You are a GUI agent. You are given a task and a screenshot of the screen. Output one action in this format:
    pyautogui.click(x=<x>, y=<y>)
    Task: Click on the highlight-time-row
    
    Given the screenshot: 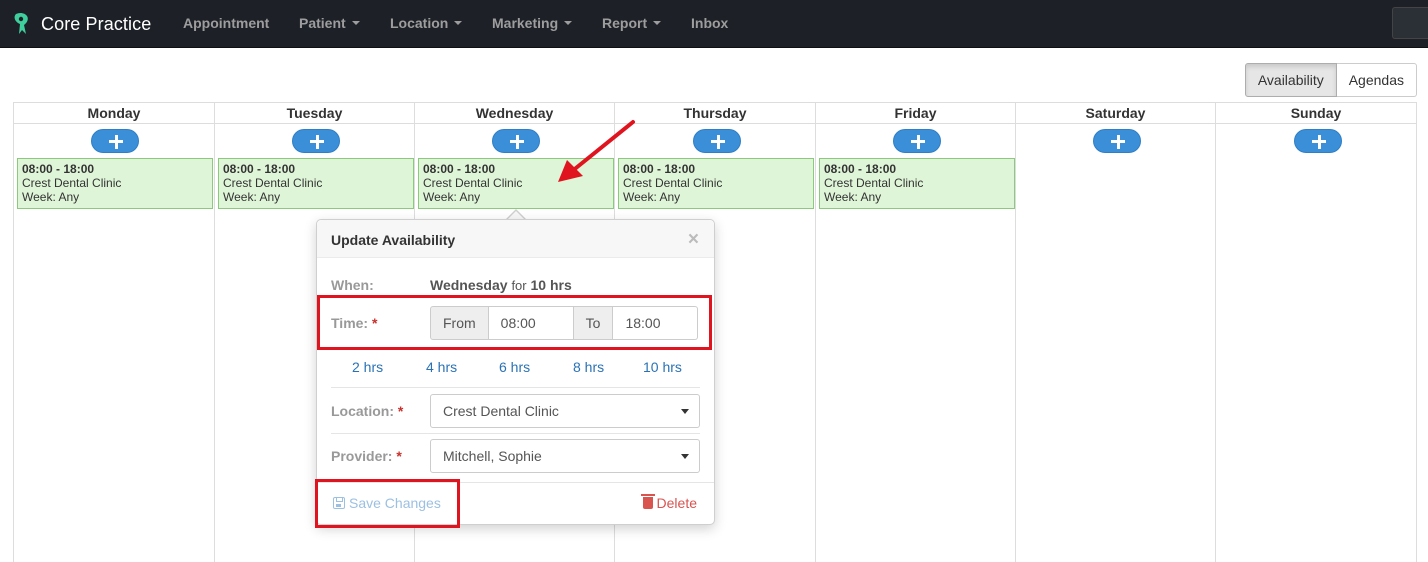 What is the action you would take?
    pyautogui.click(x=514, y=322)
    